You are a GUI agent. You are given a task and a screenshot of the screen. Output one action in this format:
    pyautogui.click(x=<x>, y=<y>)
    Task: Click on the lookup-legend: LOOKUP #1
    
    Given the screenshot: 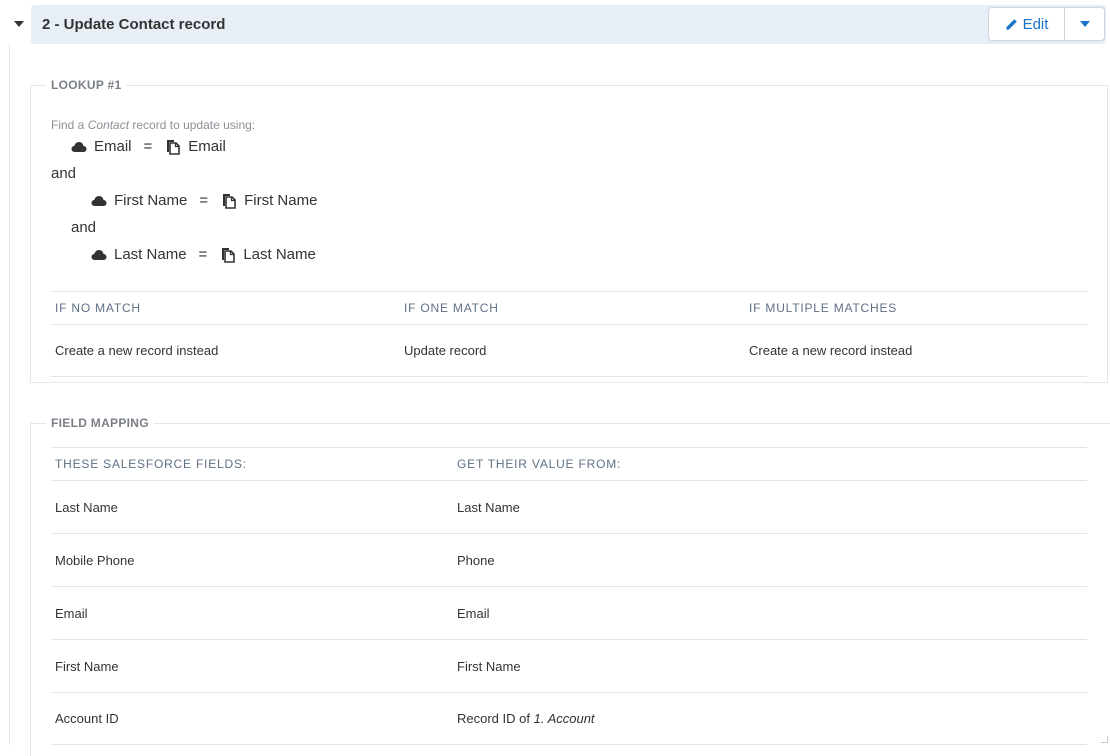 What is the action you would take?
    pyautogui.click(x=86, y=85)
    